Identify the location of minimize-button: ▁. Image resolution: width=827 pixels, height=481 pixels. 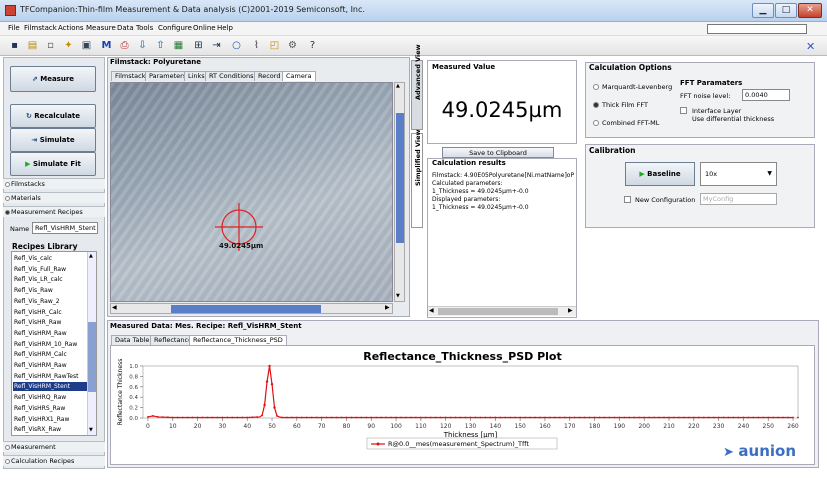
(763, 10).